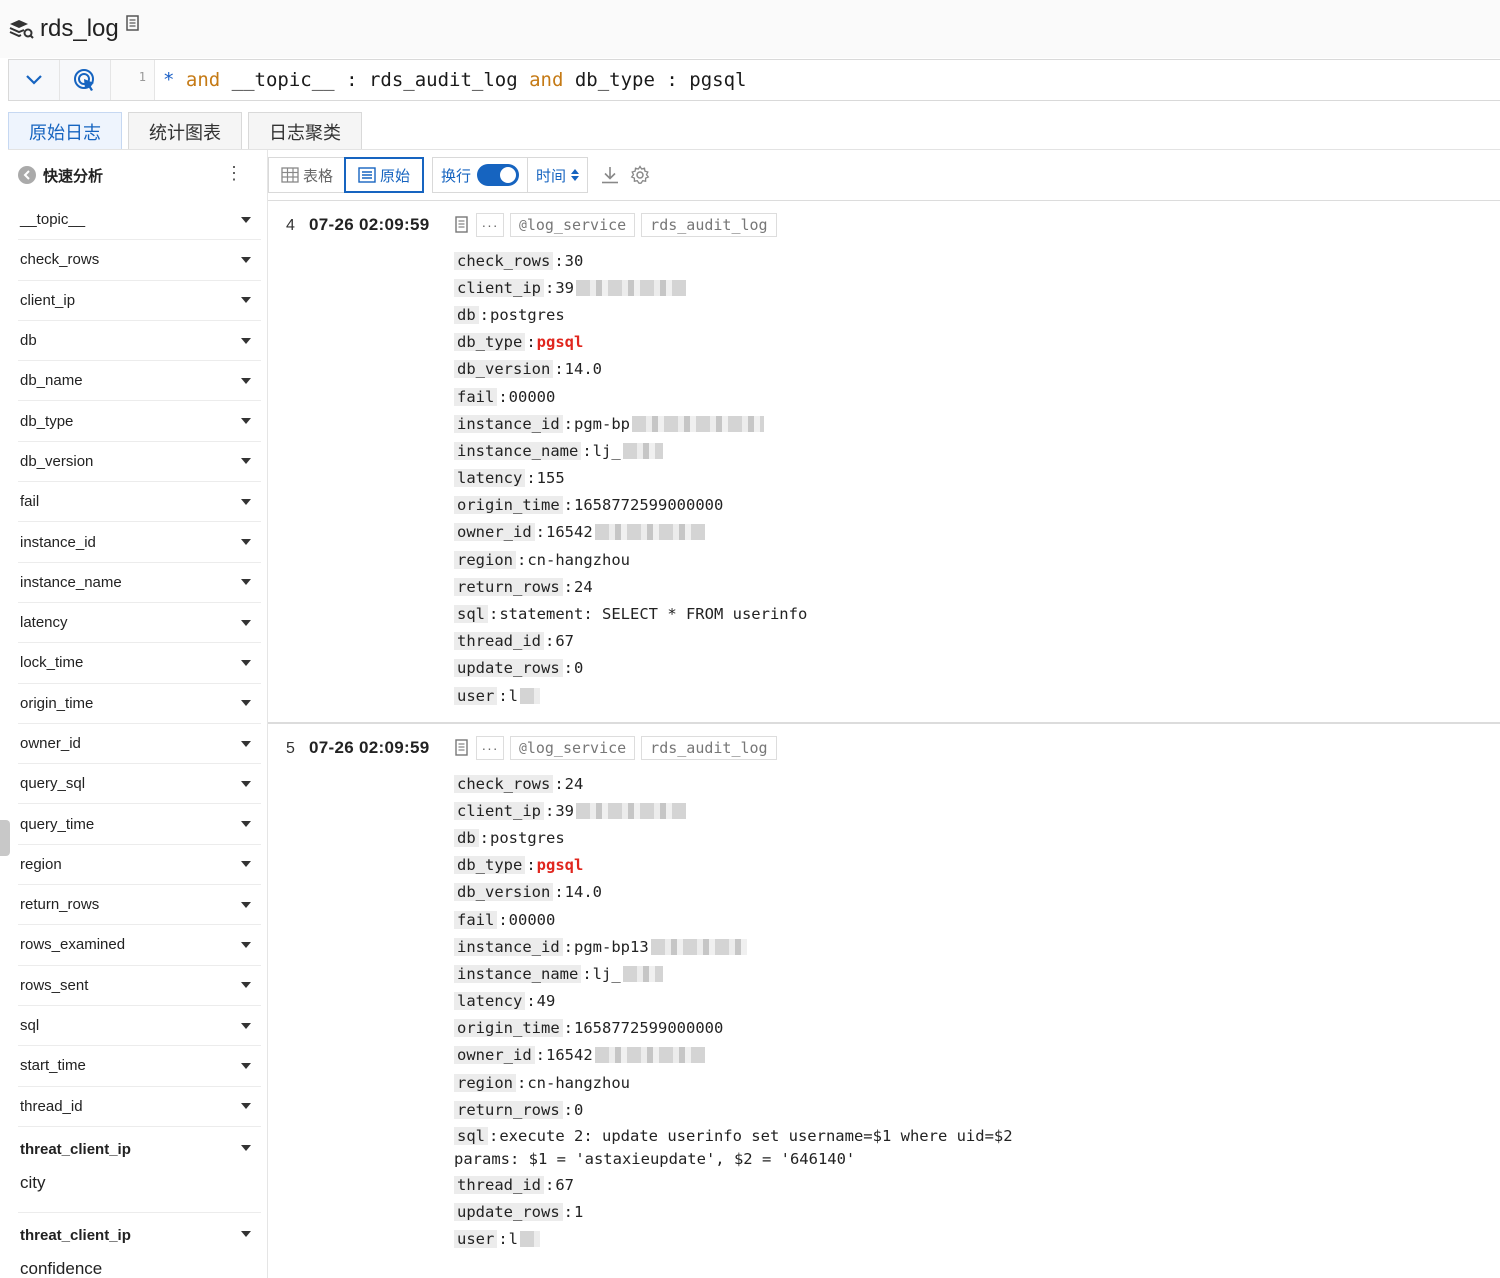  What do you see at coordinates (610, 175) in the screenshot?
I see `download-icon` at bounding box center [610, 175].